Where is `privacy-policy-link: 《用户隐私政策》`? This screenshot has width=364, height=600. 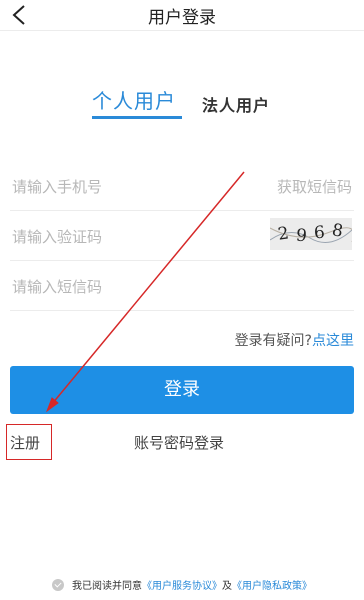
privacy-policy-link: 《用户隐私政策》 is located at coordinates (272, 586).